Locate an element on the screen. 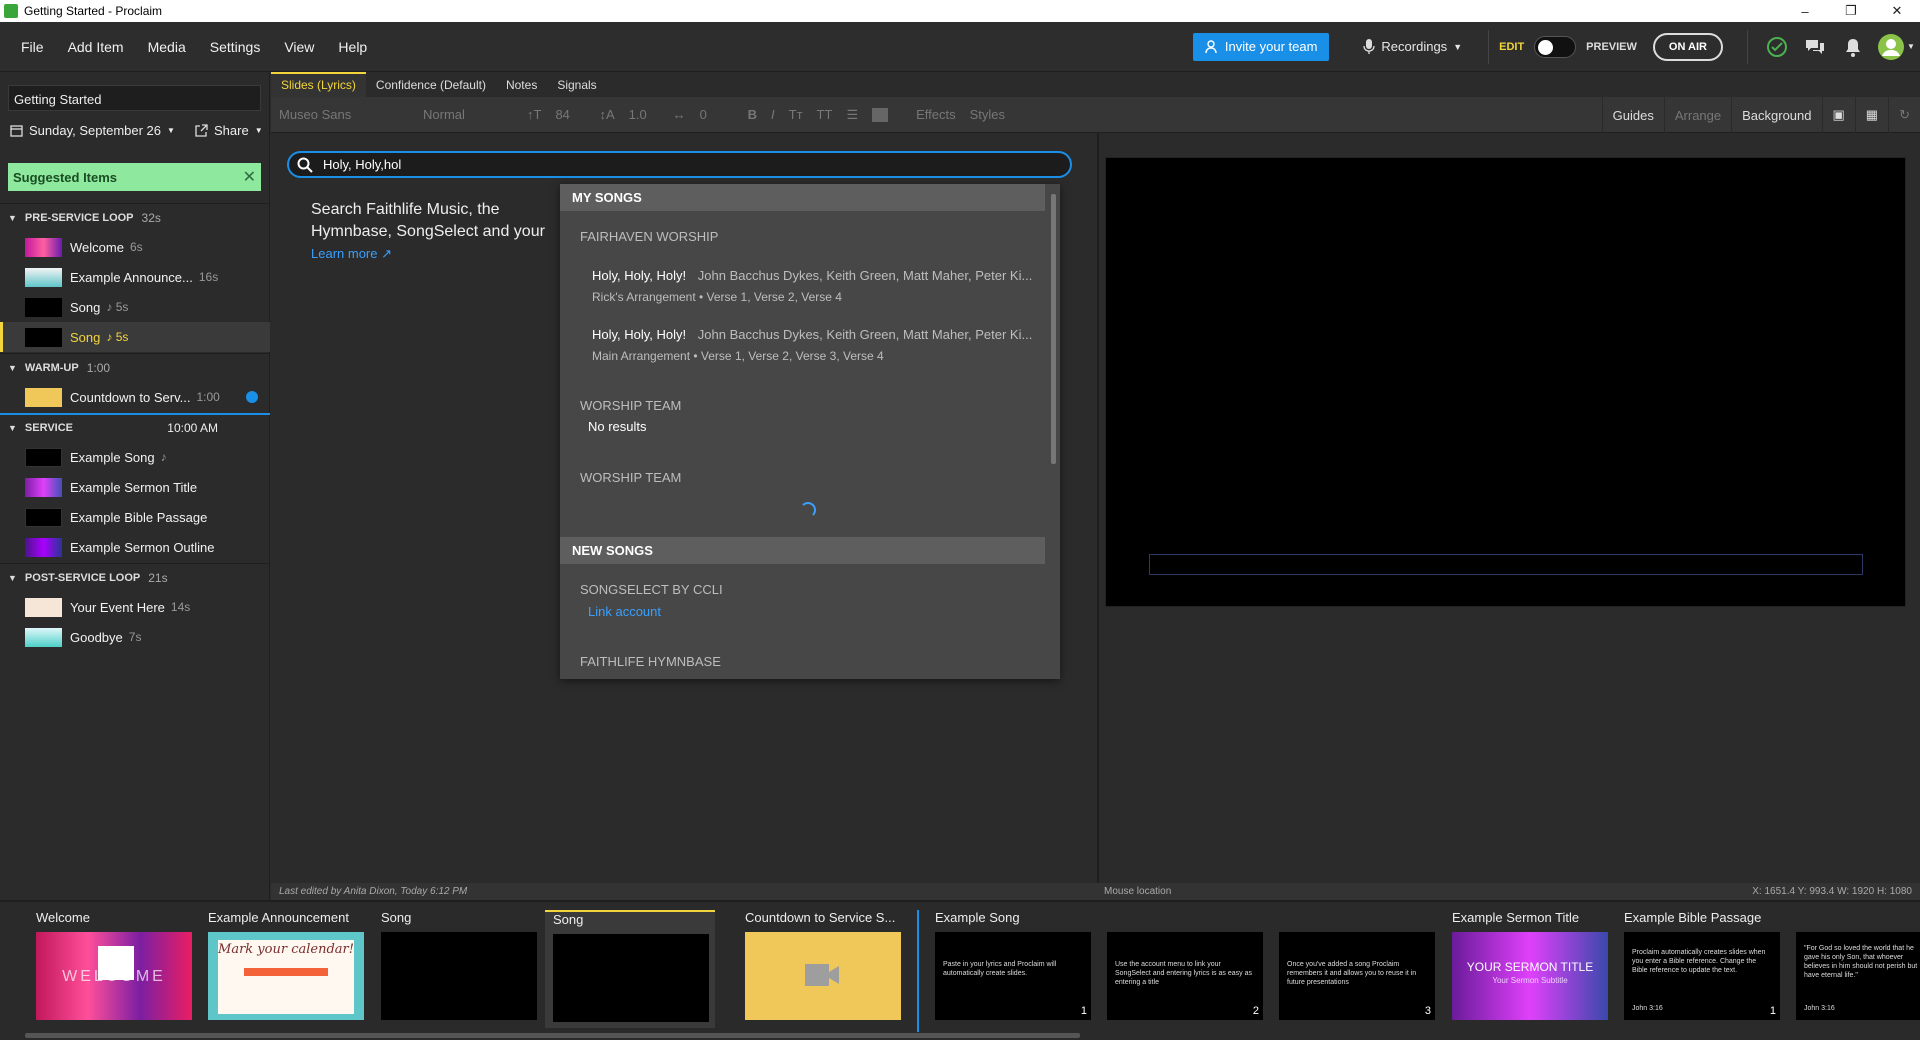 This screenshot has height=1040, width=1920. menu-file: File is located at coordinates (28, 47).